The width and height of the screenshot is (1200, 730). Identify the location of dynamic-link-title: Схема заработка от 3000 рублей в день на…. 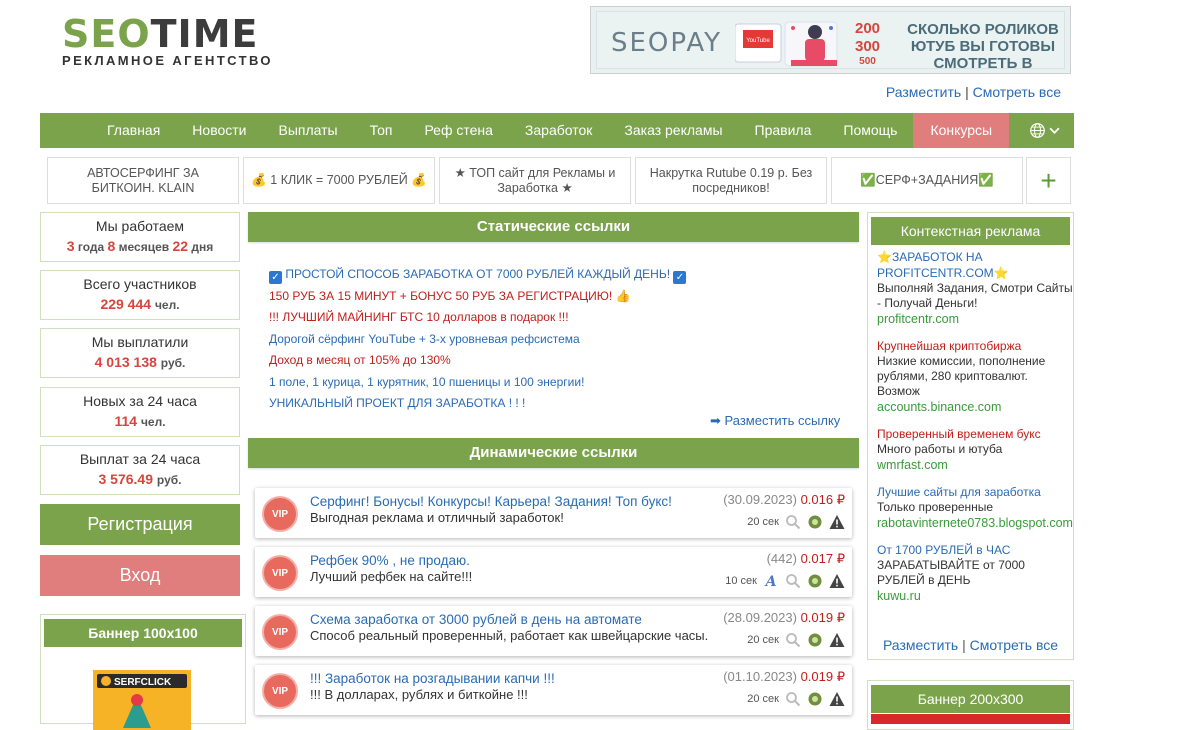
(476, 619).